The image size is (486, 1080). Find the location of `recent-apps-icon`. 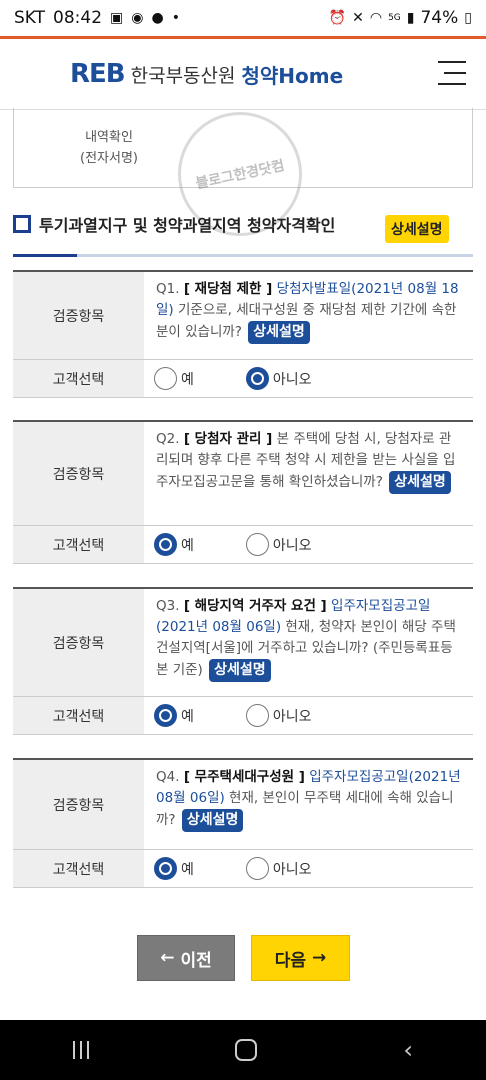

recent-apps-icon is located at coordinates (81, 1050).